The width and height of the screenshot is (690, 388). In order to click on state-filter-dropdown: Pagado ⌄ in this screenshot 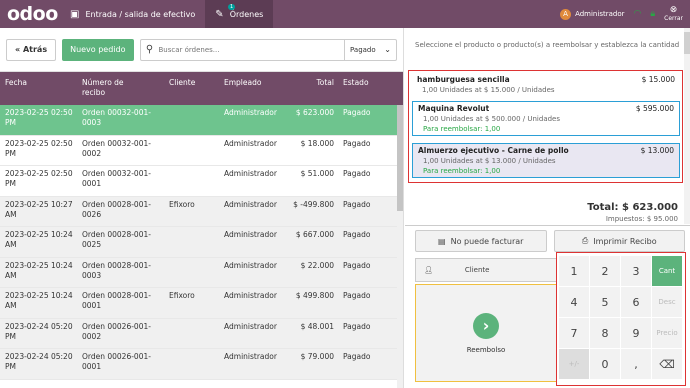, I will do `click(370, 49)`.